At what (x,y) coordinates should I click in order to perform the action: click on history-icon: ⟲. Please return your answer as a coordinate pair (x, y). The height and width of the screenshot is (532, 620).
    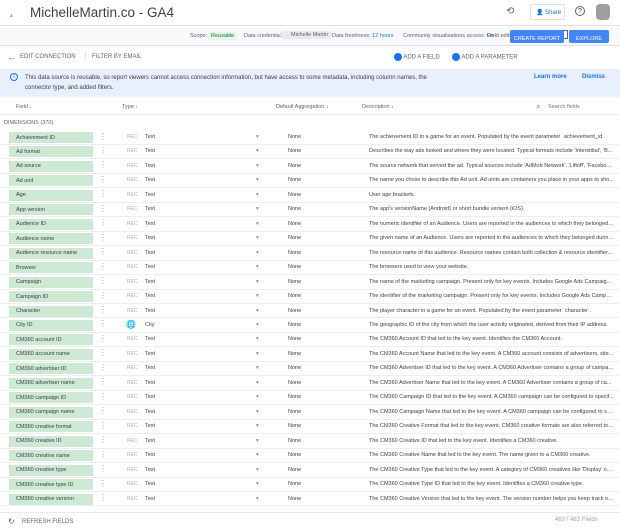
    Looking at the image, I should click on (510, 11).